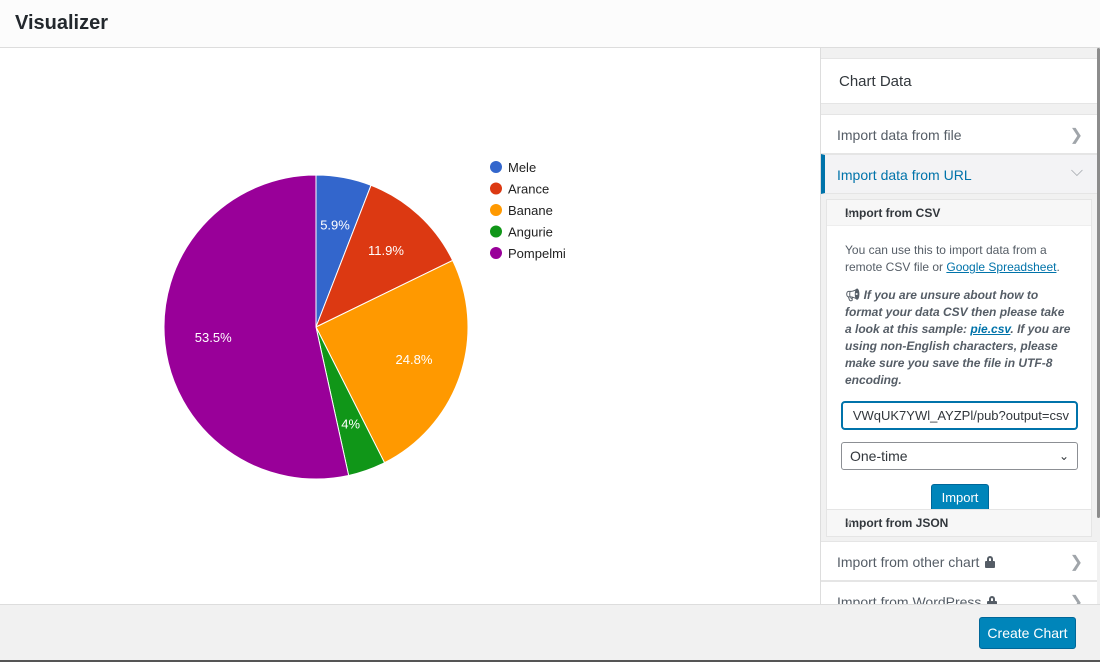 Image resolution: width=1100 pixels, height=662 pixels. Describe the element at coordinates (530, 210) in the screenshot. I see `legend-label-banane: Banane` at that location.